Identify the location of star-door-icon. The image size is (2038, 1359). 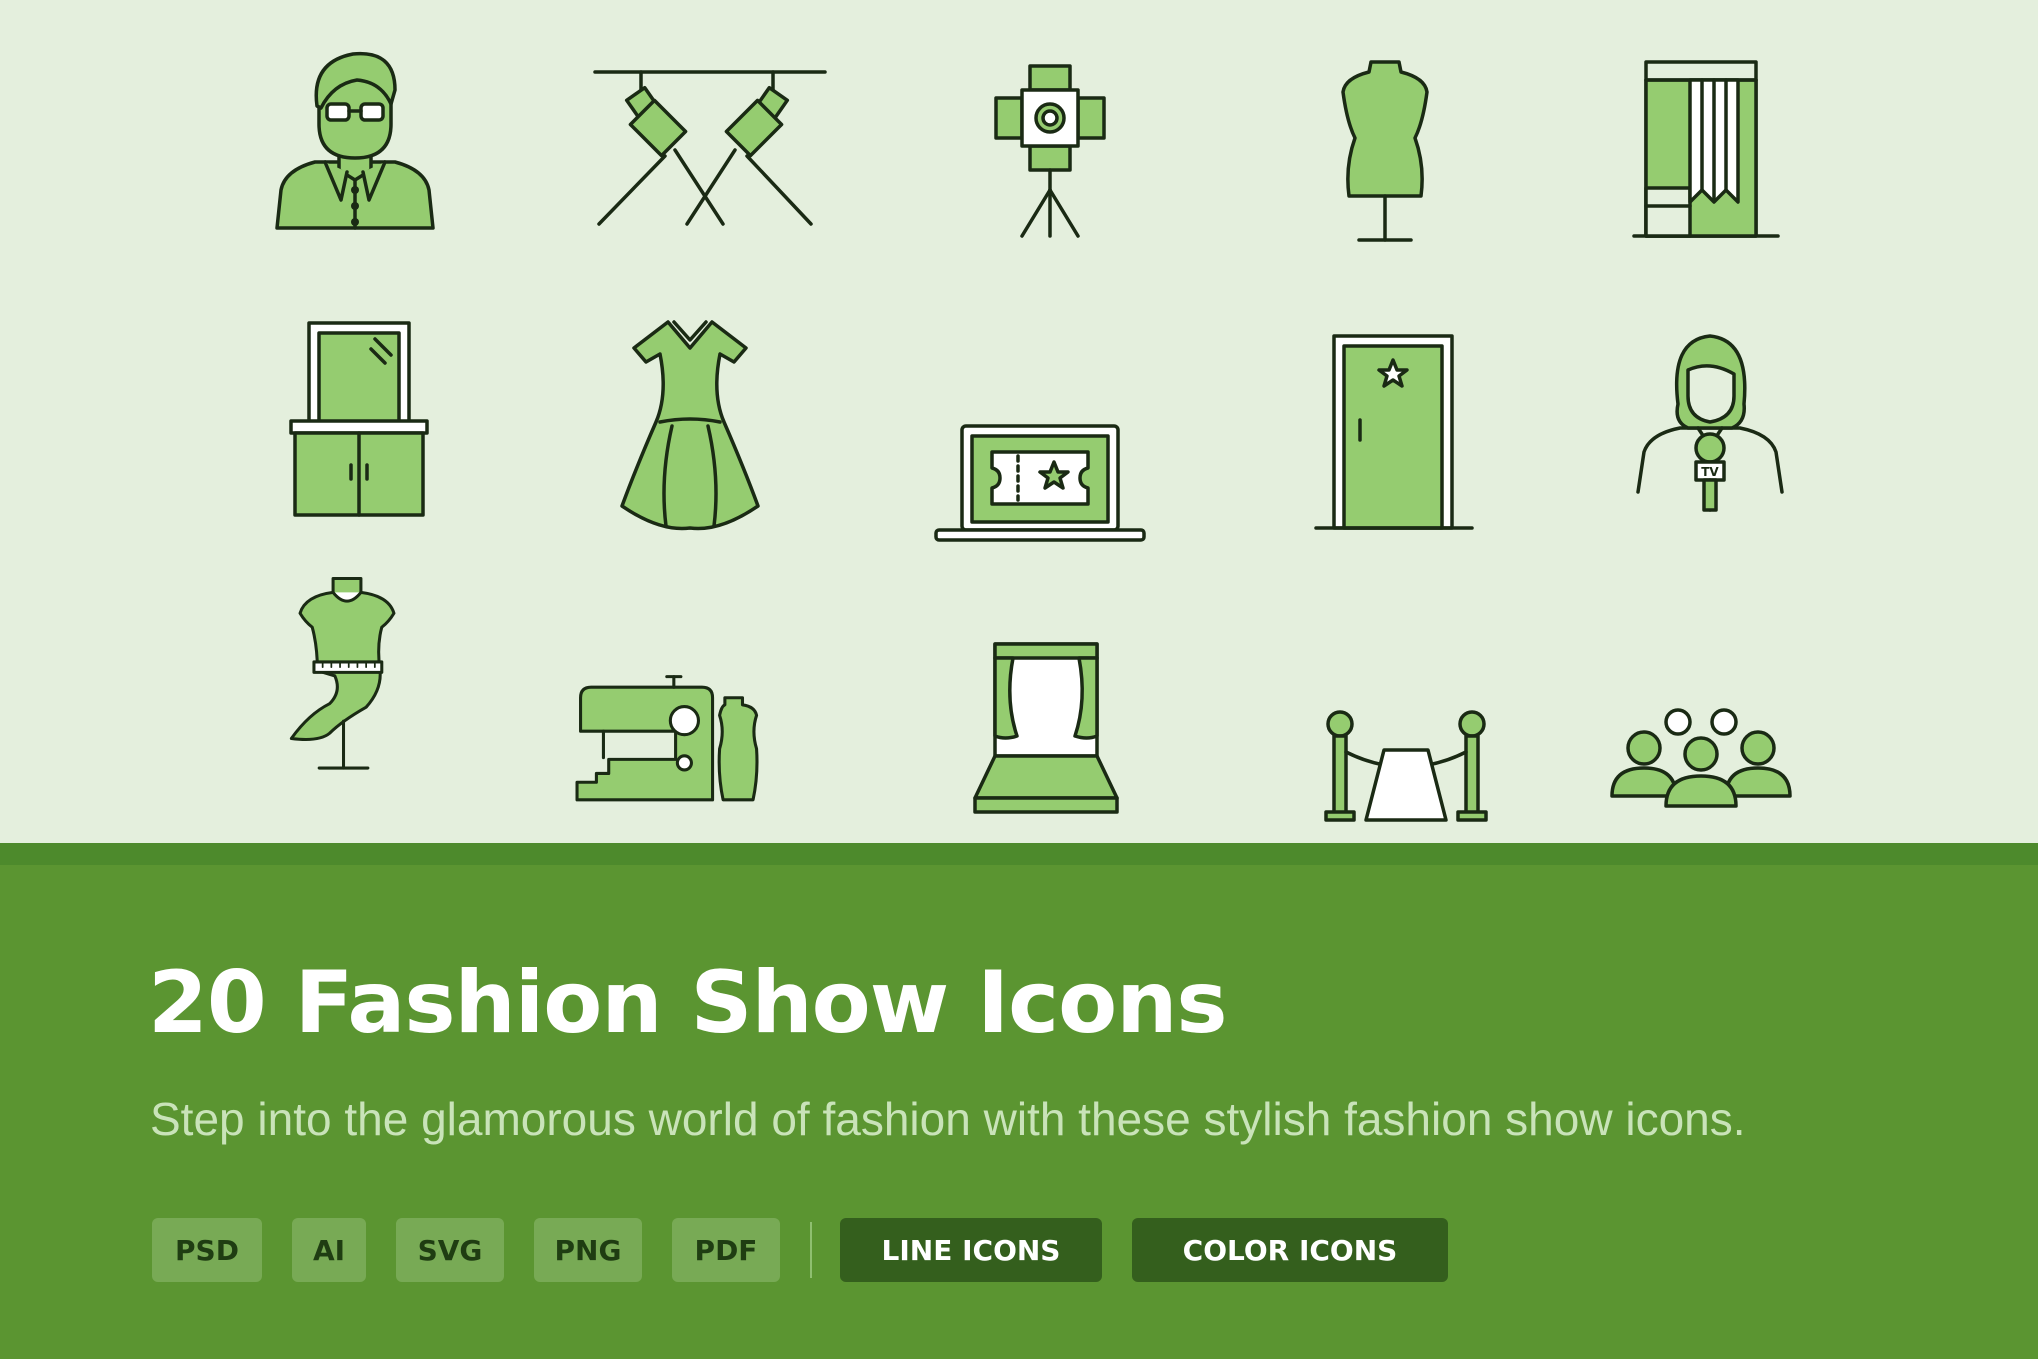
(1390, 430).